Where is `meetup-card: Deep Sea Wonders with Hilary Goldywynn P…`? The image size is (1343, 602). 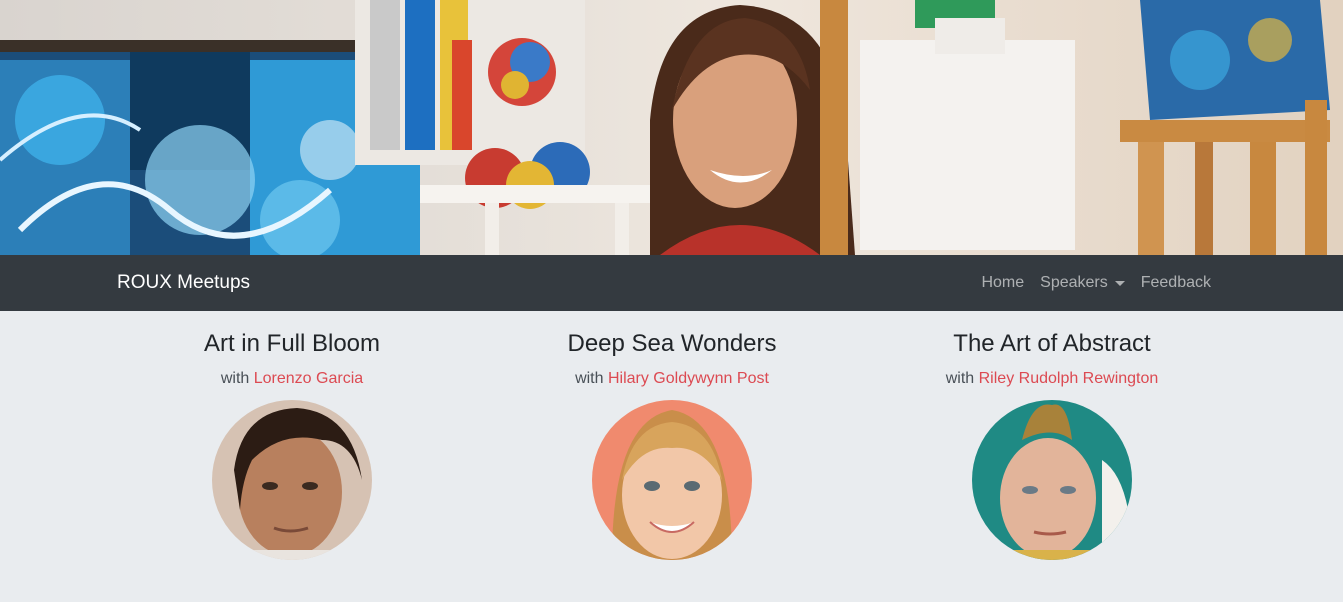 meetup-card: Deep Sea Wonders with Hilary Goldywynn P… is located at coordinates (672, 444).